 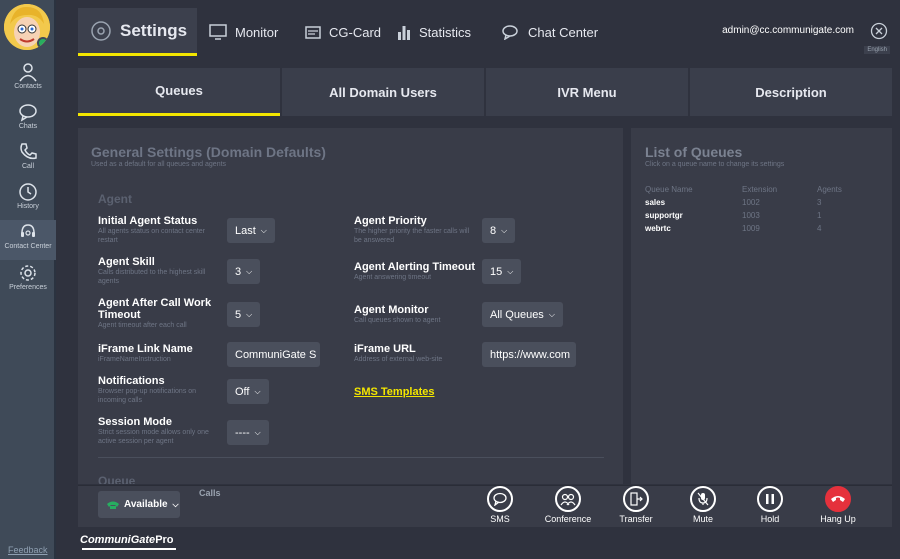 I want to click on logout-close-button, so click(x=879, y=33).